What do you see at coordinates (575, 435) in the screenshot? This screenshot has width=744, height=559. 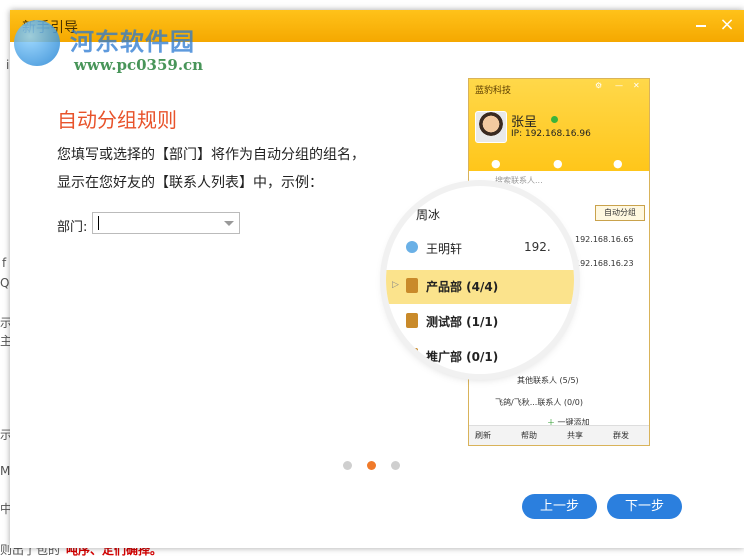 I see `share-label: 共享` at bounding box center [575, 435].